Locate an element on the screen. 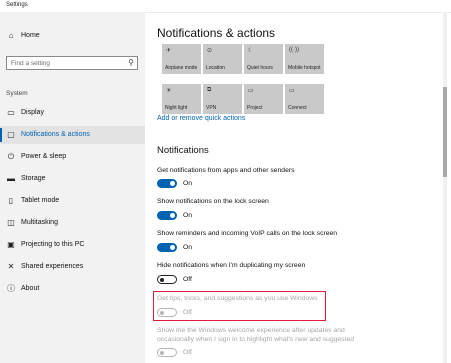 This screenshot has width=451, height=363. search-icon: ⚲ is located at coordinates (131, 62).